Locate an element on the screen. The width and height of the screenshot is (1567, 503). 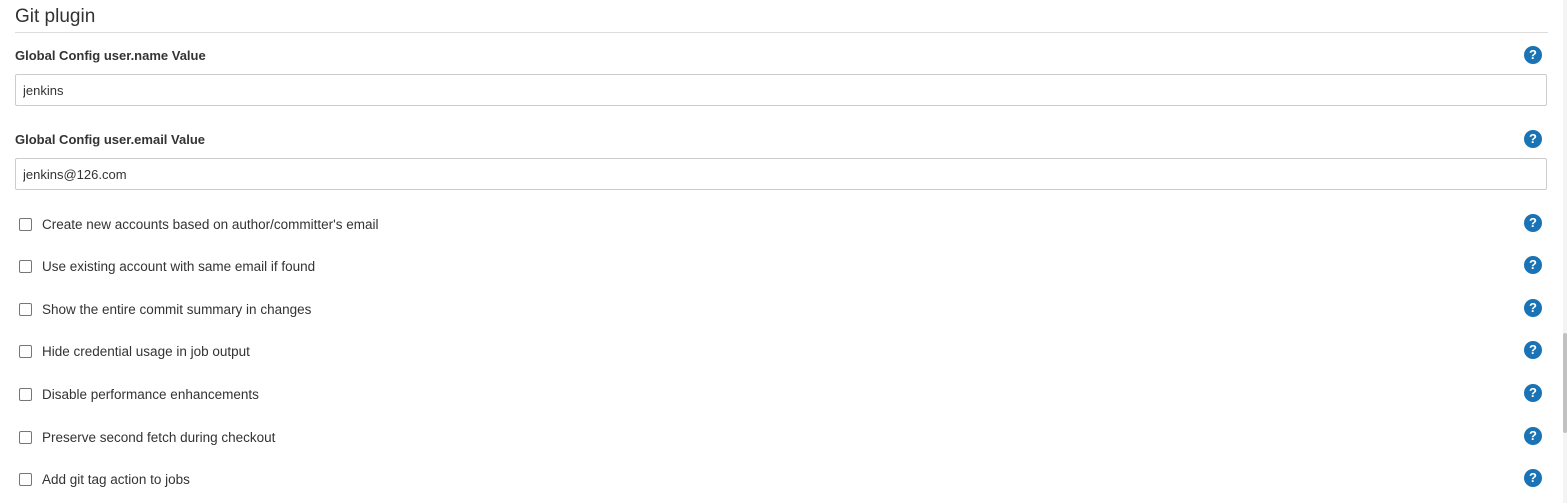
user-email-label: Global Config user.email Value is located at coordinates (110, 139).